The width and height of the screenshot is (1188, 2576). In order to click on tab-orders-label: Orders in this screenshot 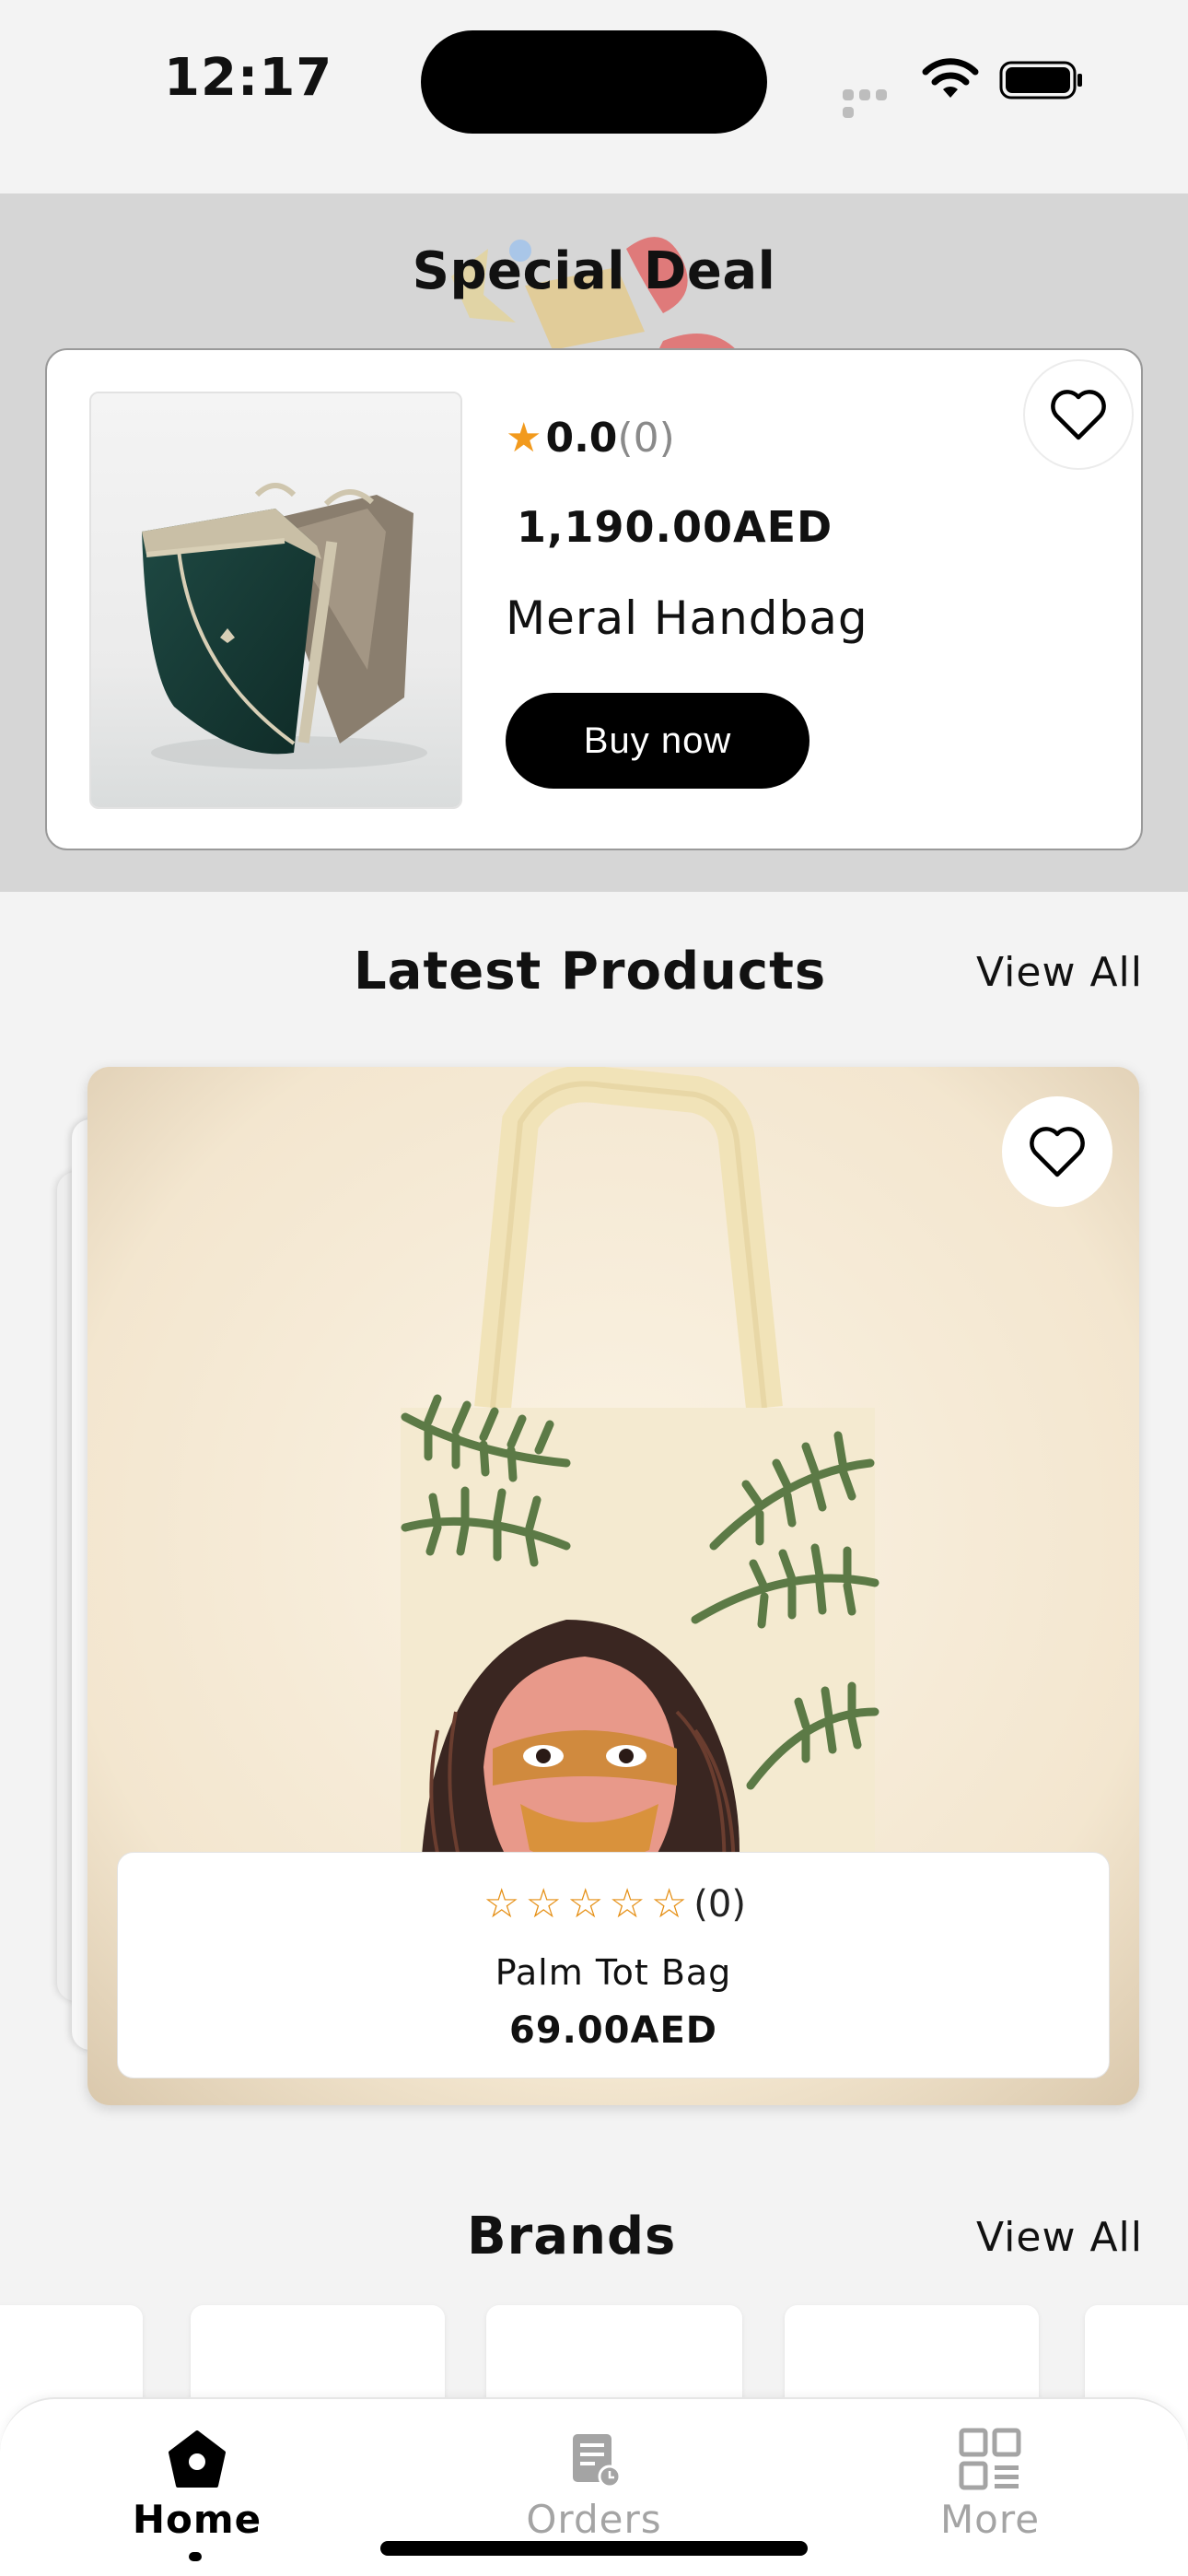, I will do `click(594, 2519)`.